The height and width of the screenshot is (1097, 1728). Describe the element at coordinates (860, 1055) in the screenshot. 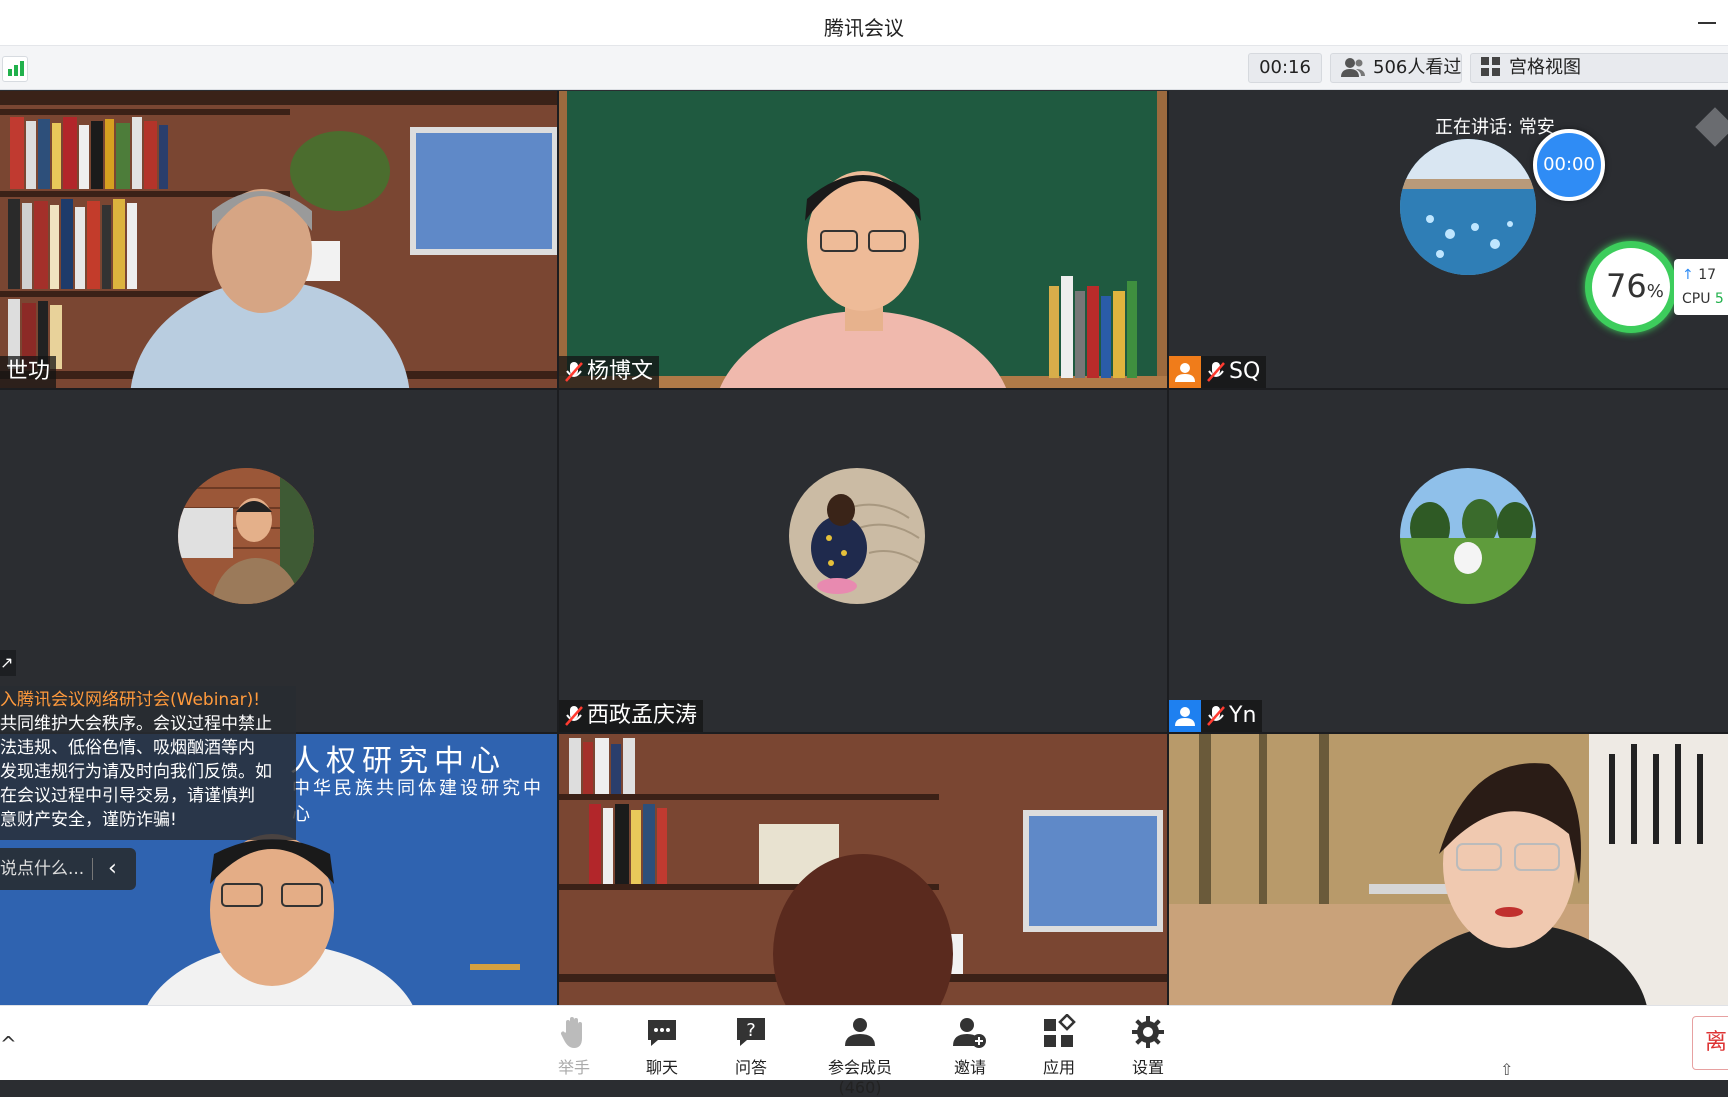

I see `participants-button: 参会成员(460)` at that location.